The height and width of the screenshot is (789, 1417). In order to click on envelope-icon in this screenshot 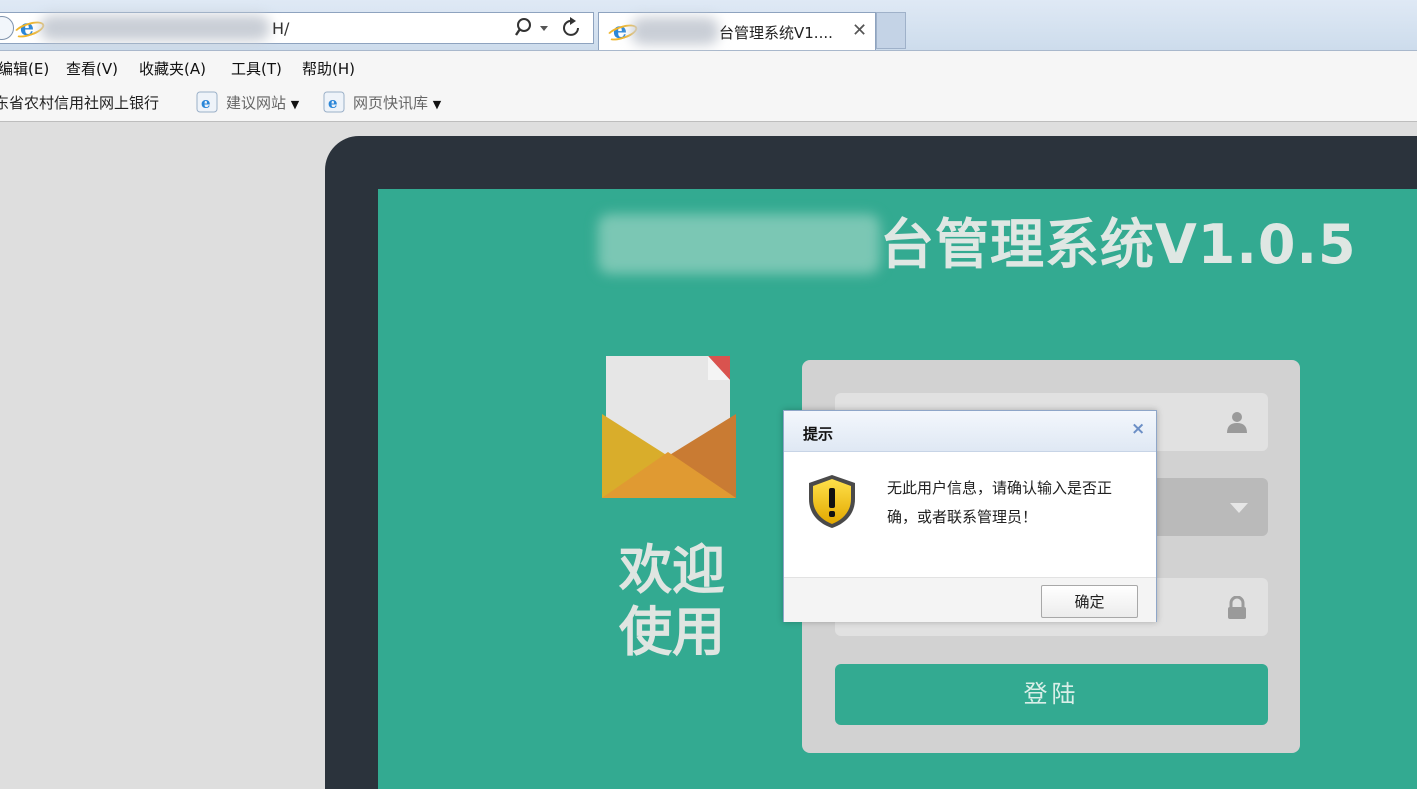, I will do `click(670, 430)`.